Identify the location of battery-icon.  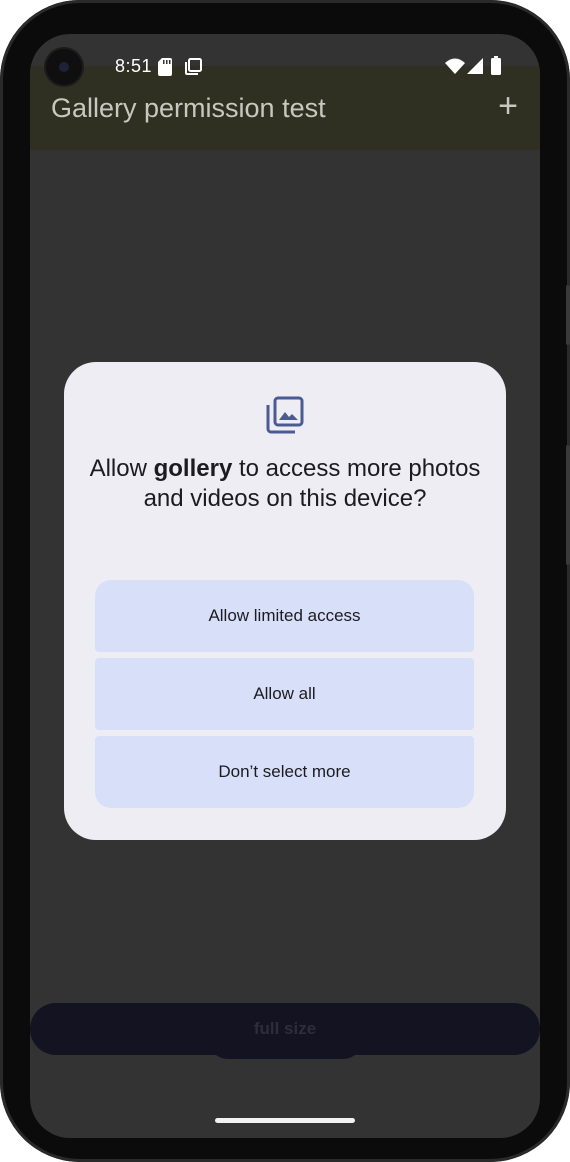
(496, 65).